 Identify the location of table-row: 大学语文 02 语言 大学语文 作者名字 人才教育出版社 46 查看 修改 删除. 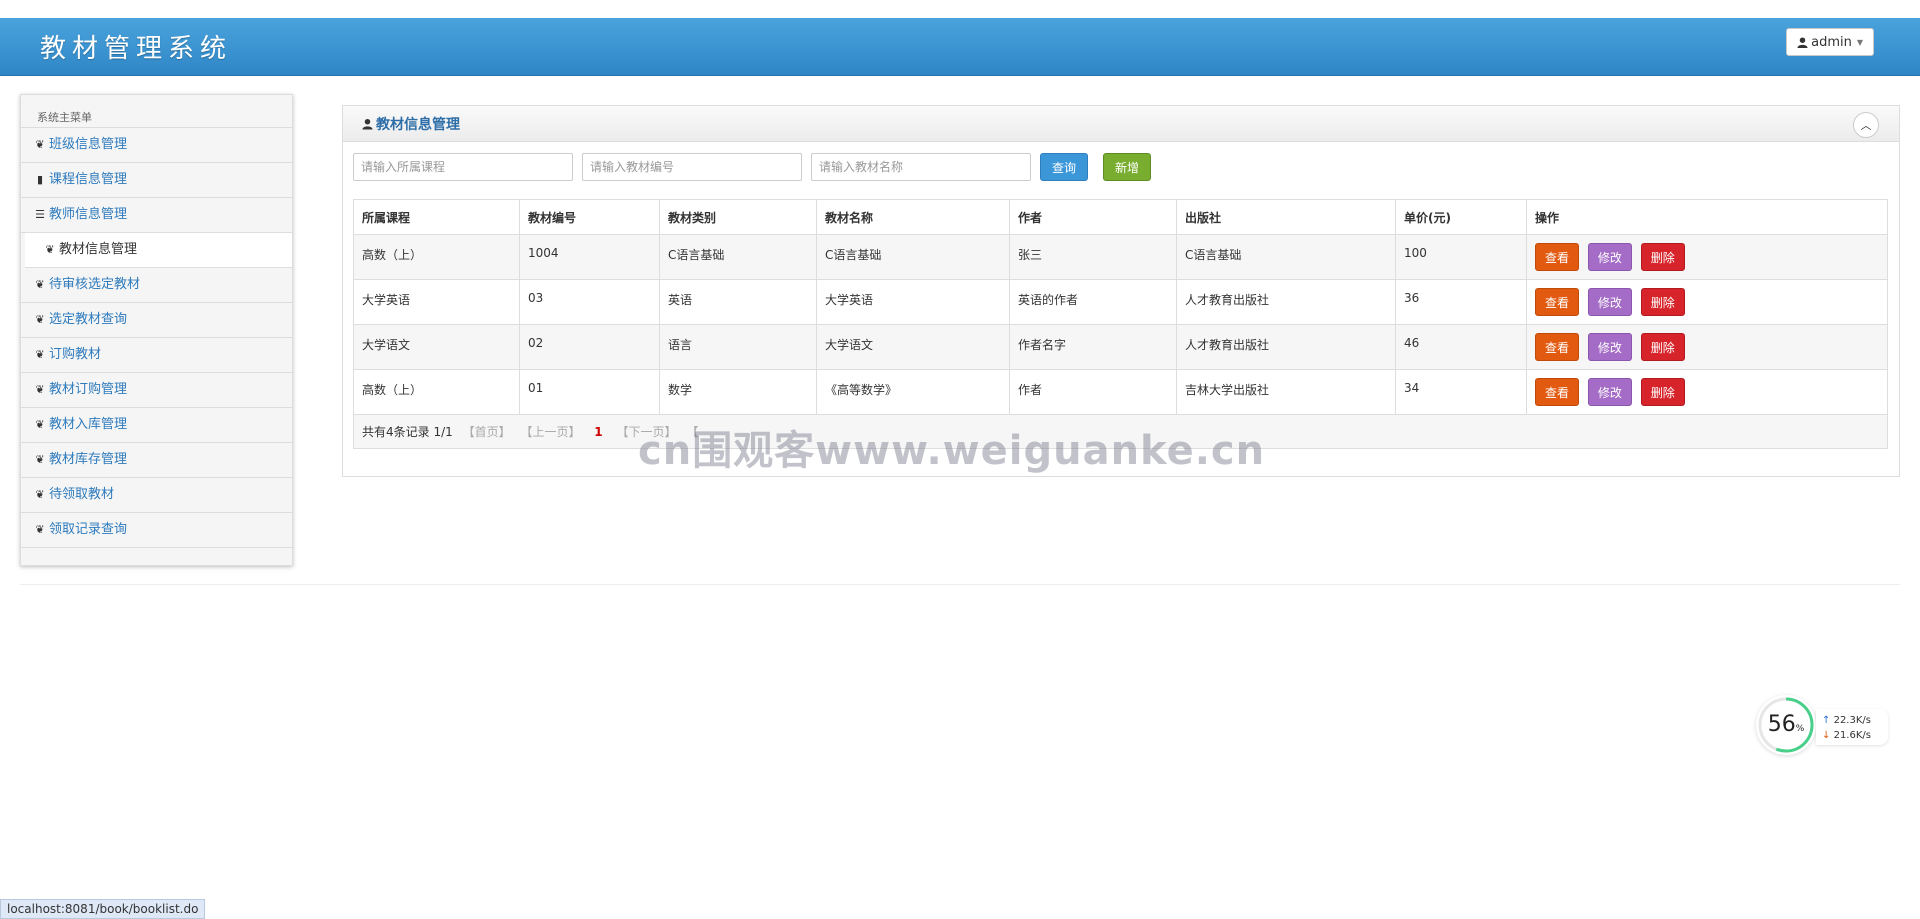
(1120, 347).